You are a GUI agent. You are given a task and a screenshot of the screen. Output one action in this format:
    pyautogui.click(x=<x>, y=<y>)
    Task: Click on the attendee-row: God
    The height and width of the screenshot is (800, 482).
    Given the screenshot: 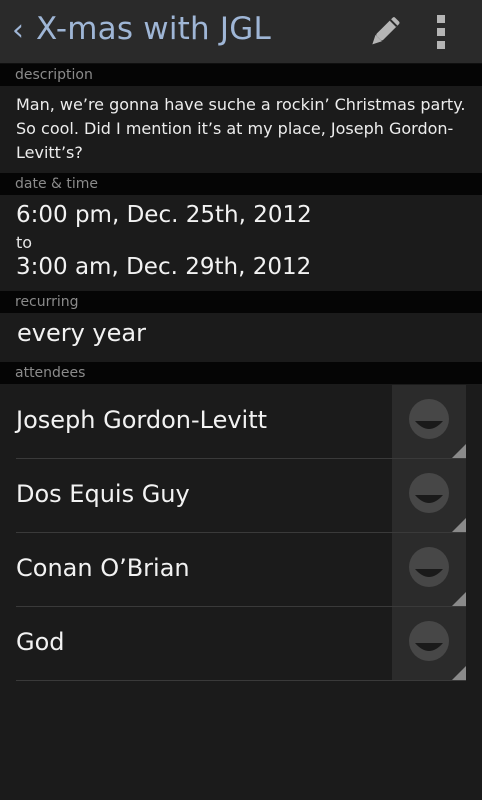 What is the action you would take?
    pyautogui.click(x=241, y=644)
    